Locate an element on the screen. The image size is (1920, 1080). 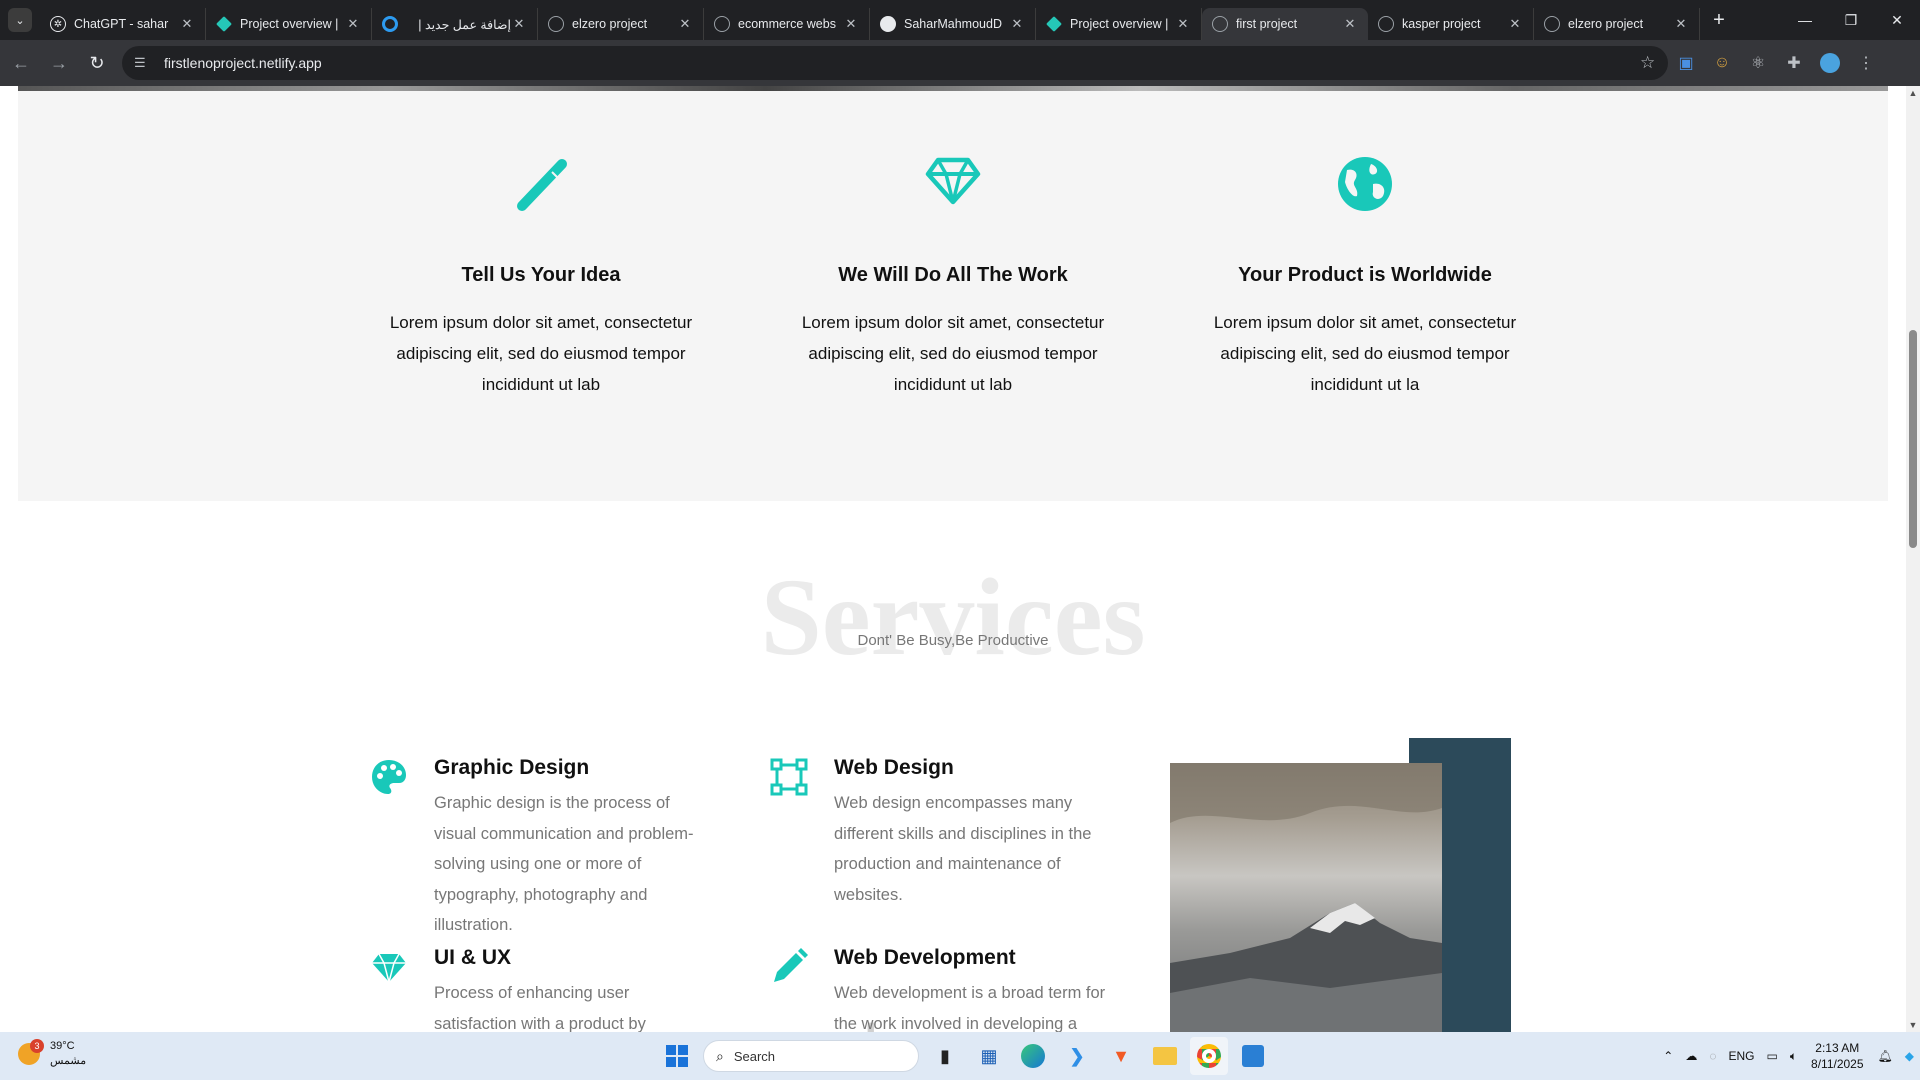
onedrive-icon: ☁ is located at coordinates (1691, 1056).